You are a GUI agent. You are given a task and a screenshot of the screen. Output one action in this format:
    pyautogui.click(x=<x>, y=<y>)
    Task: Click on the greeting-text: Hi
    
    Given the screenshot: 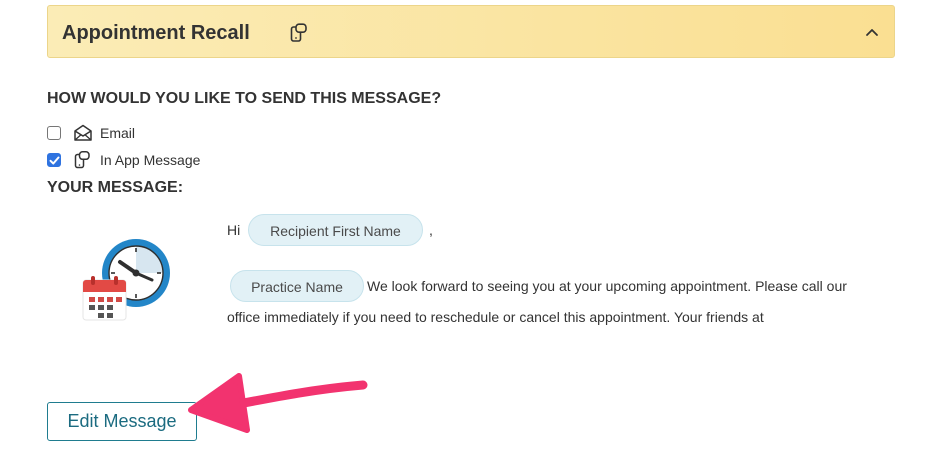 What is the action you would take?
    pyautogui.click(x=234, y=230)
    